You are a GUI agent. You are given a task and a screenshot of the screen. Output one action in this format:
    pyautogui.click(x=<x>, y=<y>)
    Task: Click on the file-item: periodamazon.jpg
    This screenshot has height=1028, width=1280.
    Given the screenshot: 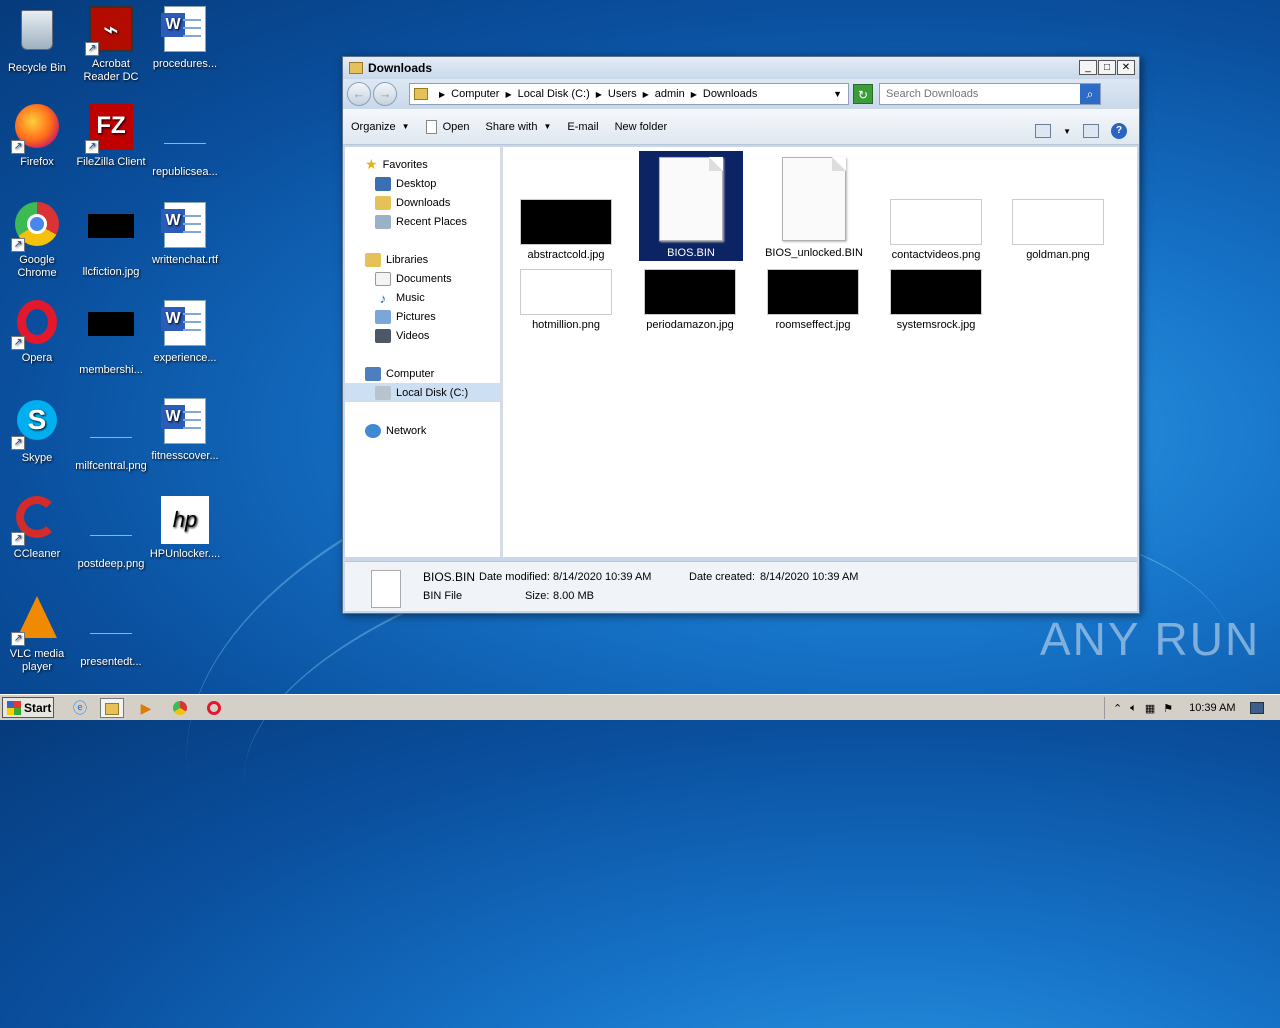 What is the action you would take?
    pyautogui.click(x=690, y=300)
    